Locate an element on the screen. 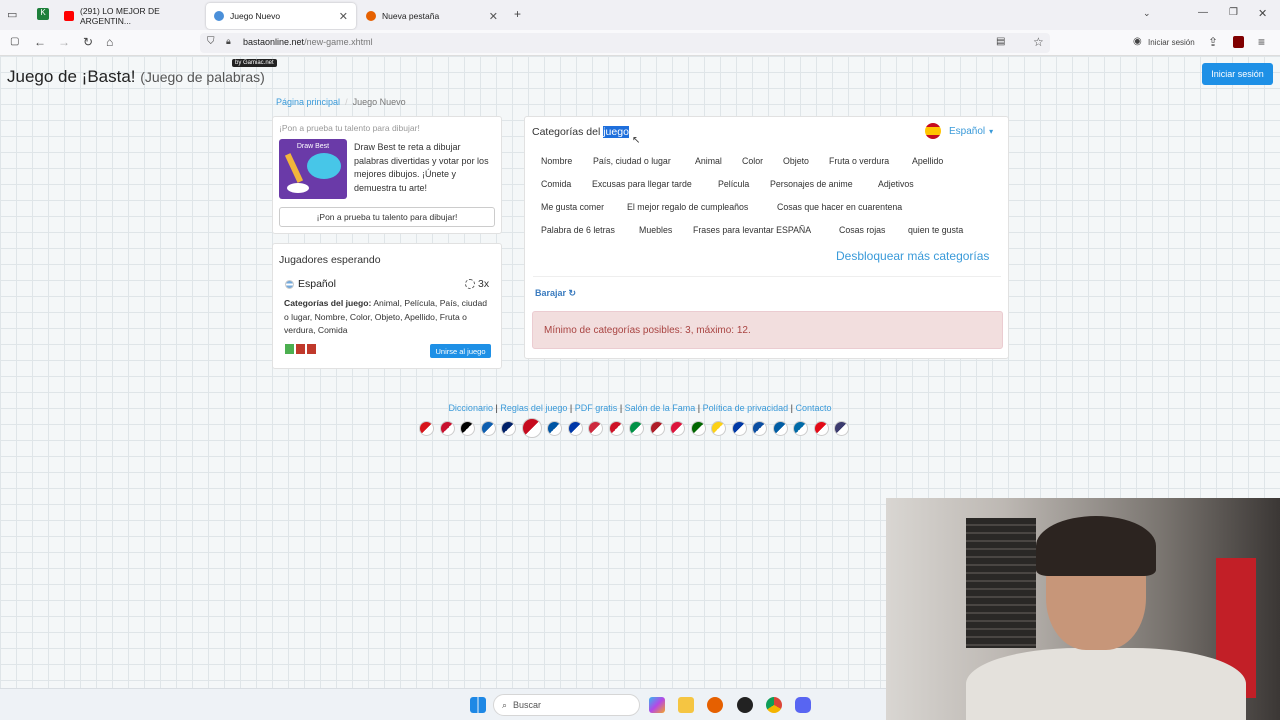 This screenshot has width=1280, height=720. unlock-categories-link: Desbloquear más categorías is located at coordinates (912, 256).